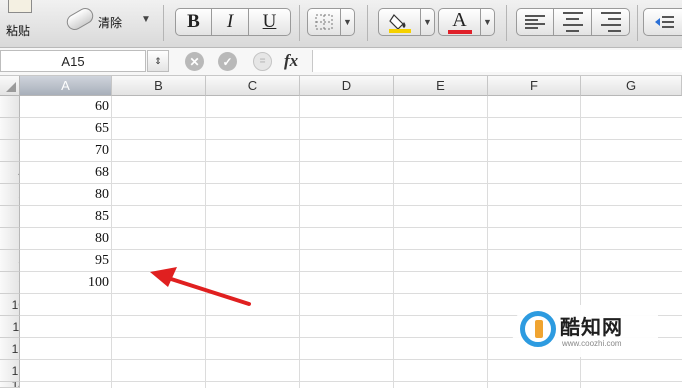 This screenshot has height=388, width=682. What do you see at coordinates (20, 6) in the screenshot?
I see `paste-icon` at bounding box center [20, 6].